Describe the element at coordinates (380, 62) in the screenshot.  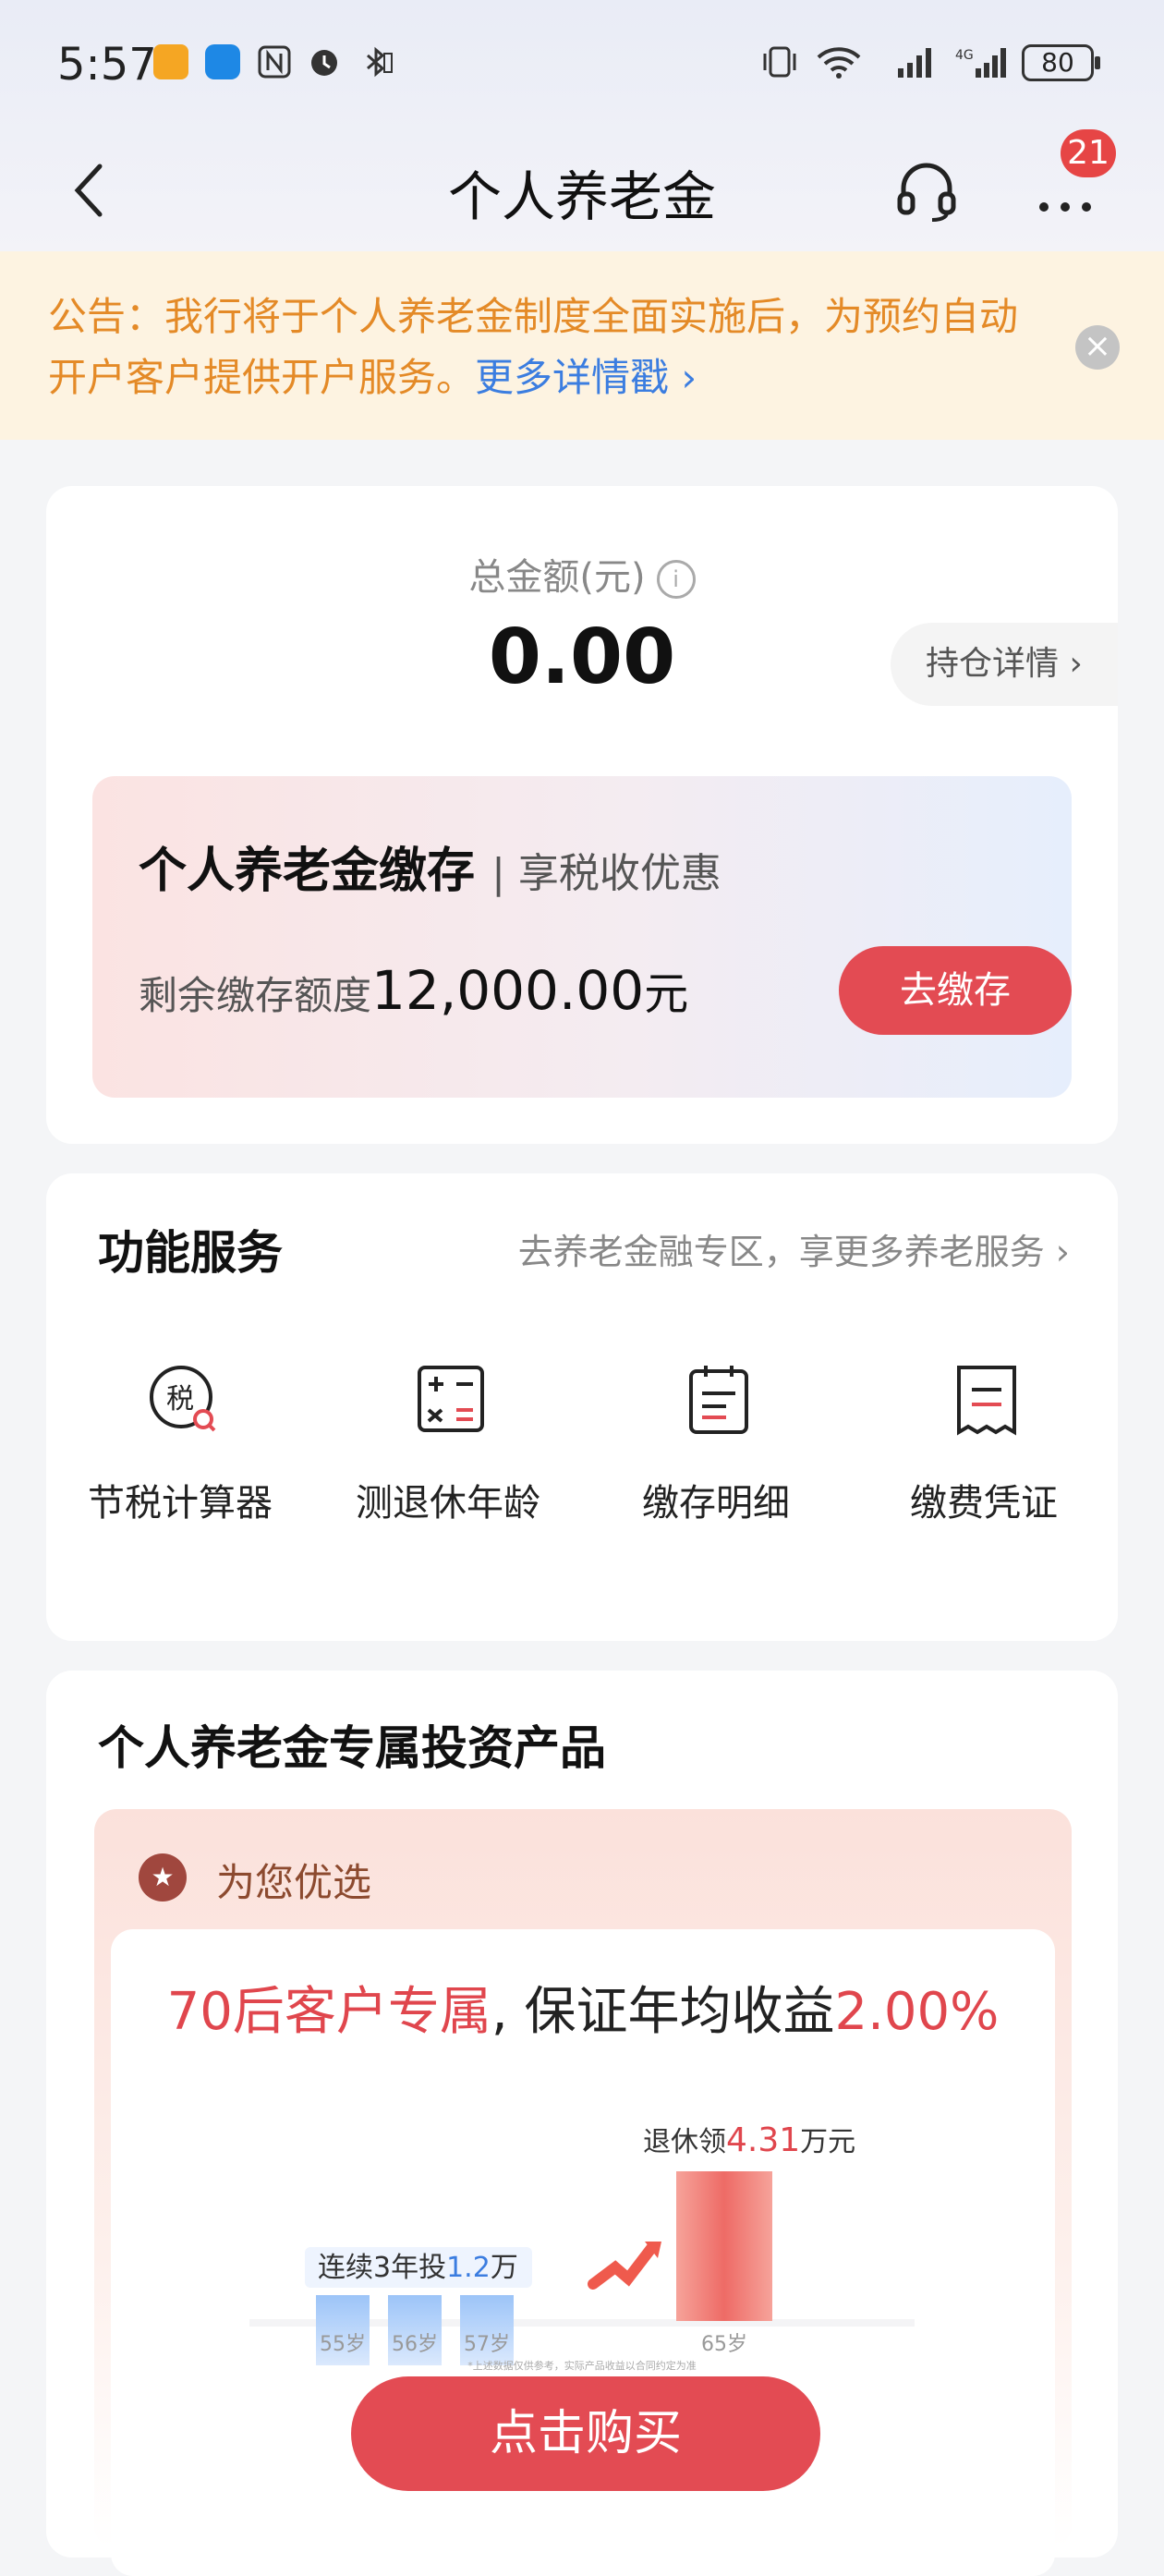
I see `bluetooth-icon` at that location.